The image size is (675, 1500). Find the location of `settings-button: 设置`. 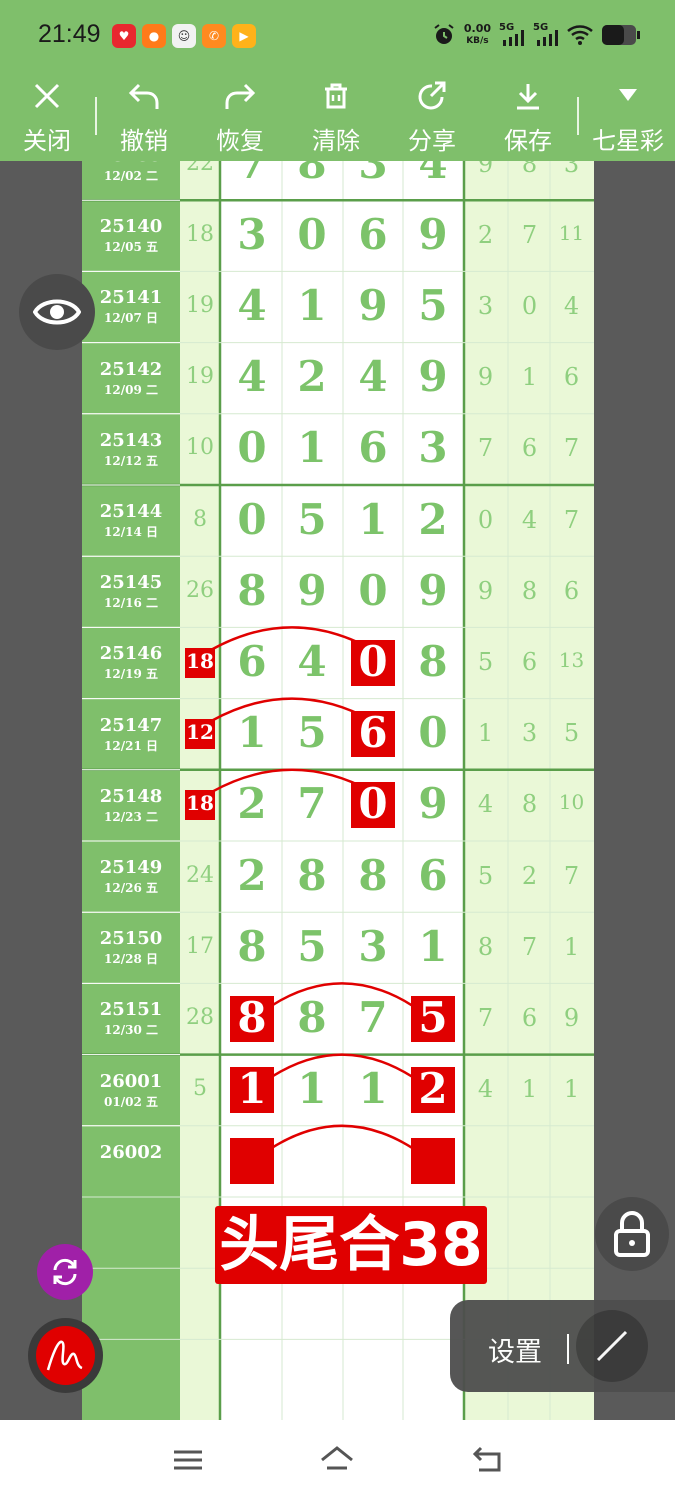

settings-button: 设置 is located at coordinates (515, 1349).